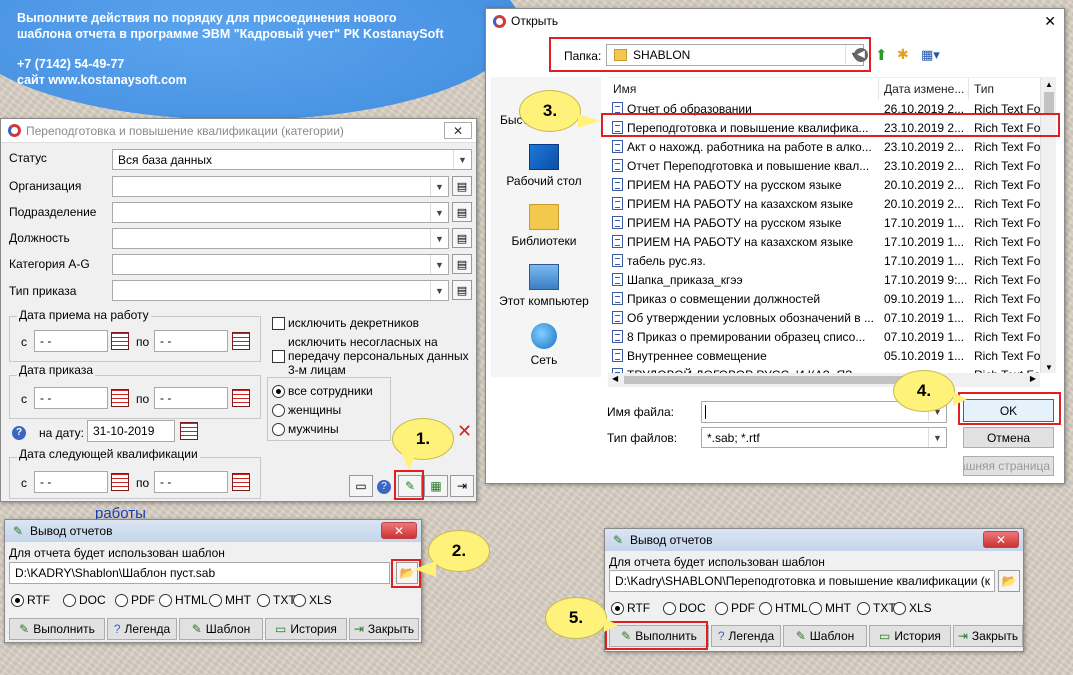 This screenshot has width=1073, height=675. Describe the element at coordinates (191, 398) in the screenshot. I see `order-to-input: - -` at that location.